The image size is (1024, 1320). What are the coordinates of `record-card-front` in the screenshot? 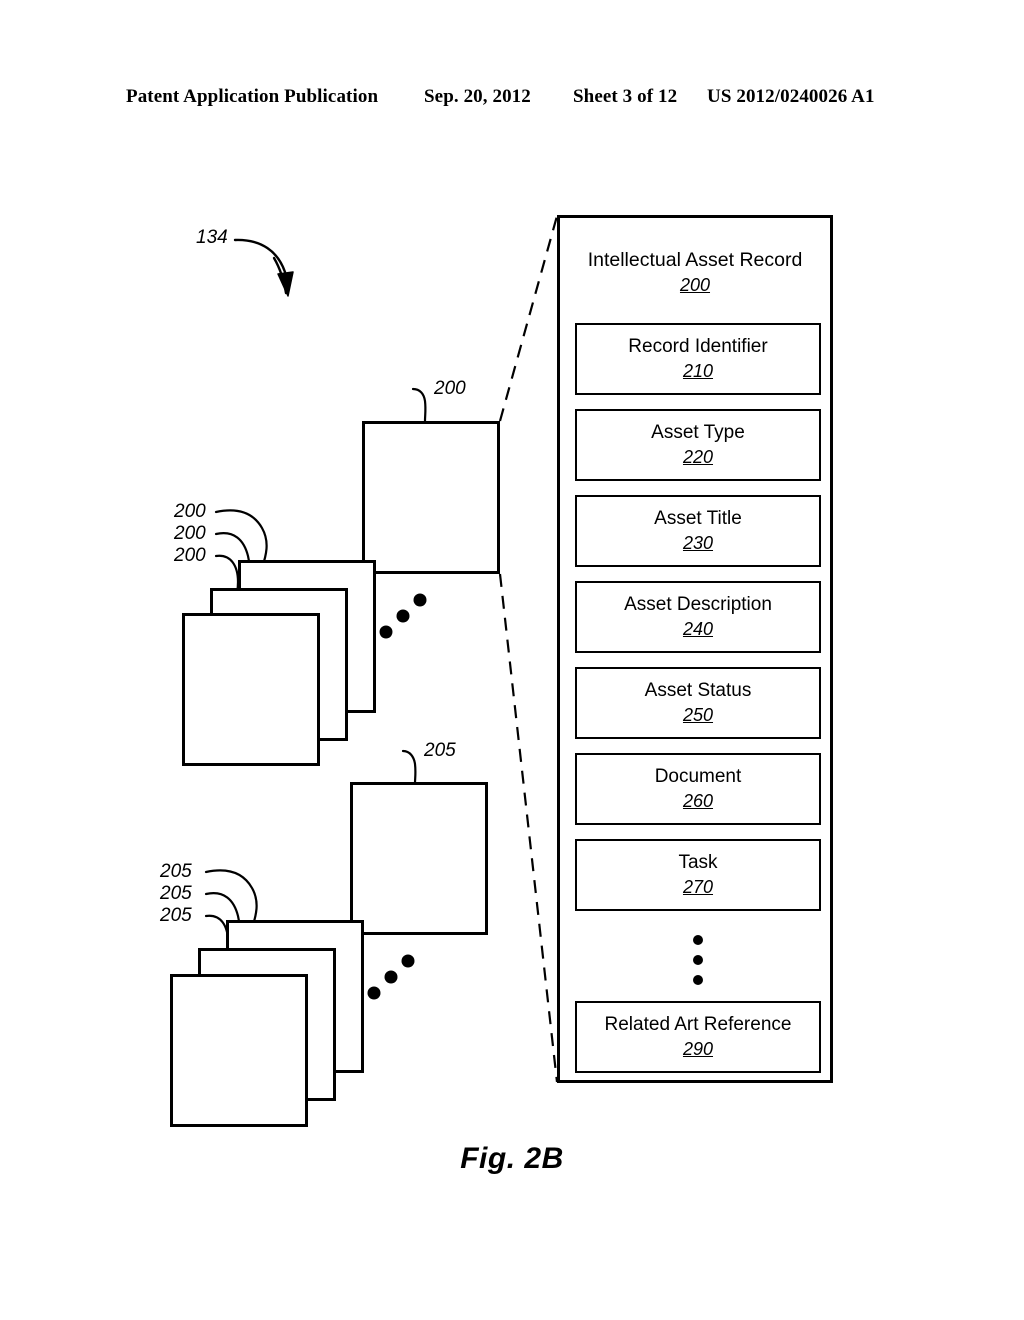 It's located at (431, 497).